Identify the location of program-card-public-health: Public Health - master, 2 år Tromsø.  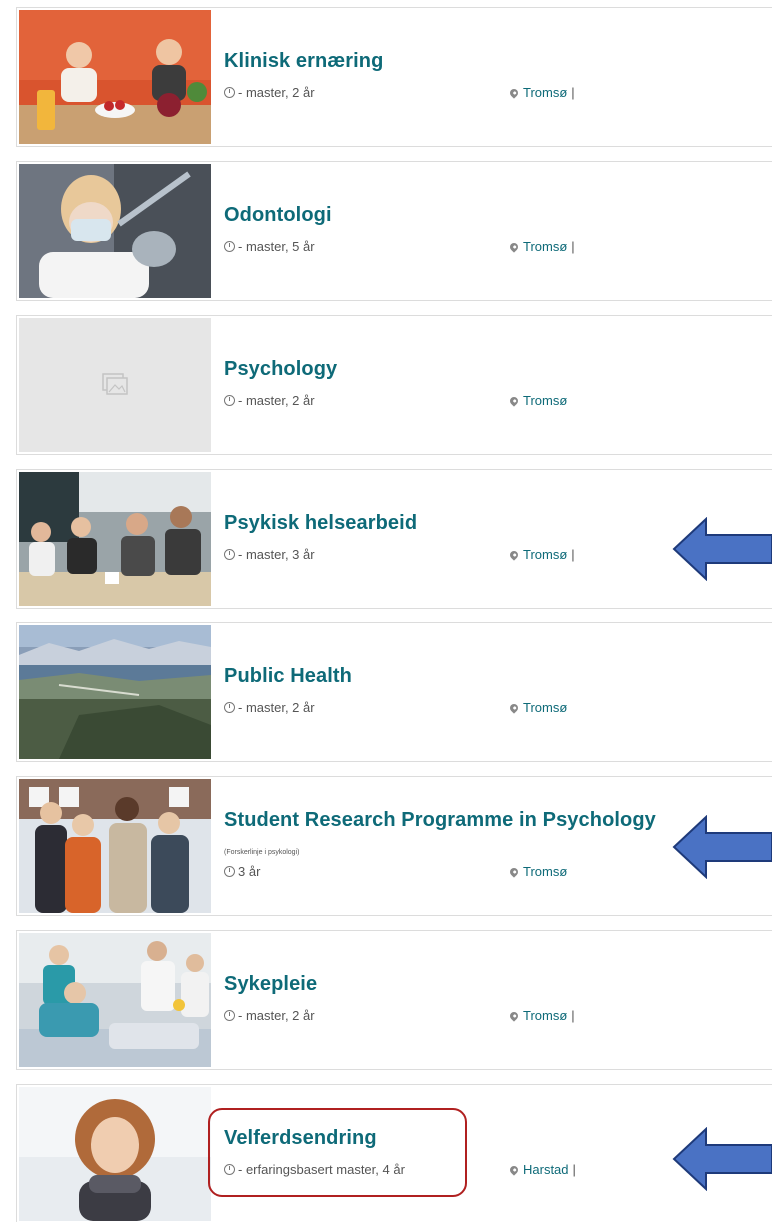
(394, 692).